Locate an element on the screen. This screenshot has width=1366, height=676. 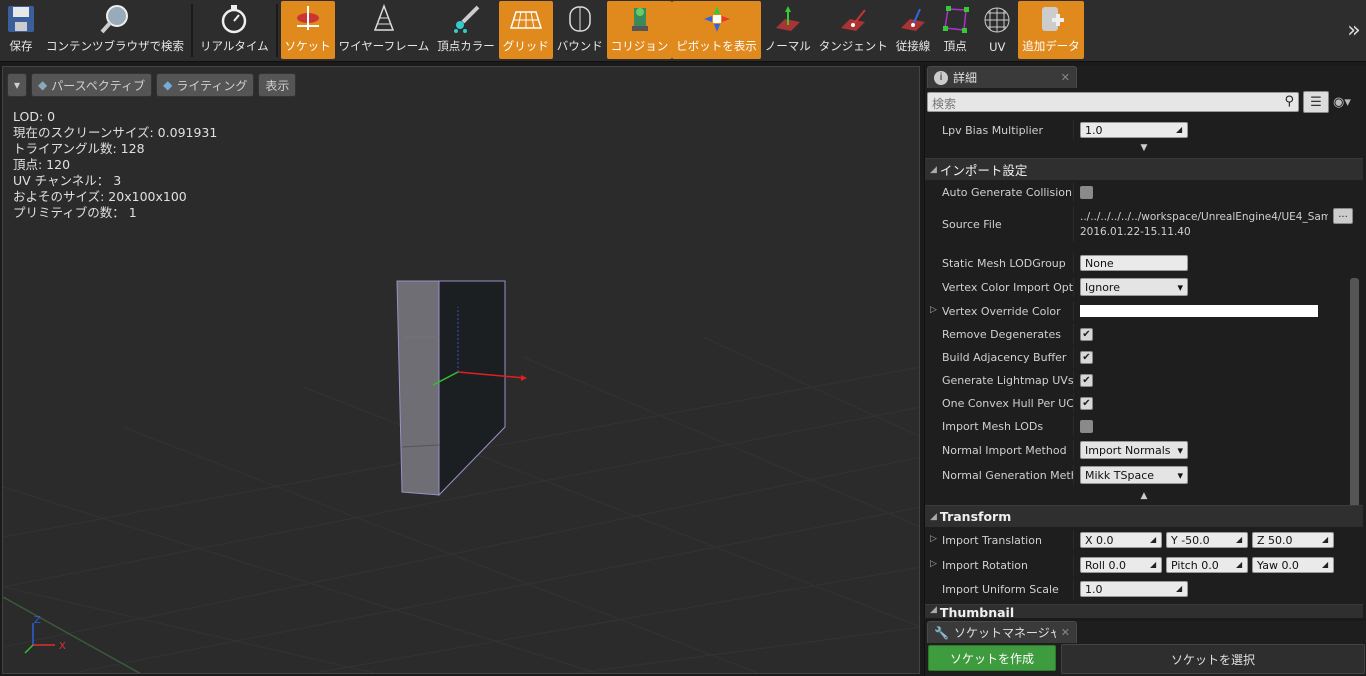
lighting-label: ライティング is located at coordinates (212, 85).